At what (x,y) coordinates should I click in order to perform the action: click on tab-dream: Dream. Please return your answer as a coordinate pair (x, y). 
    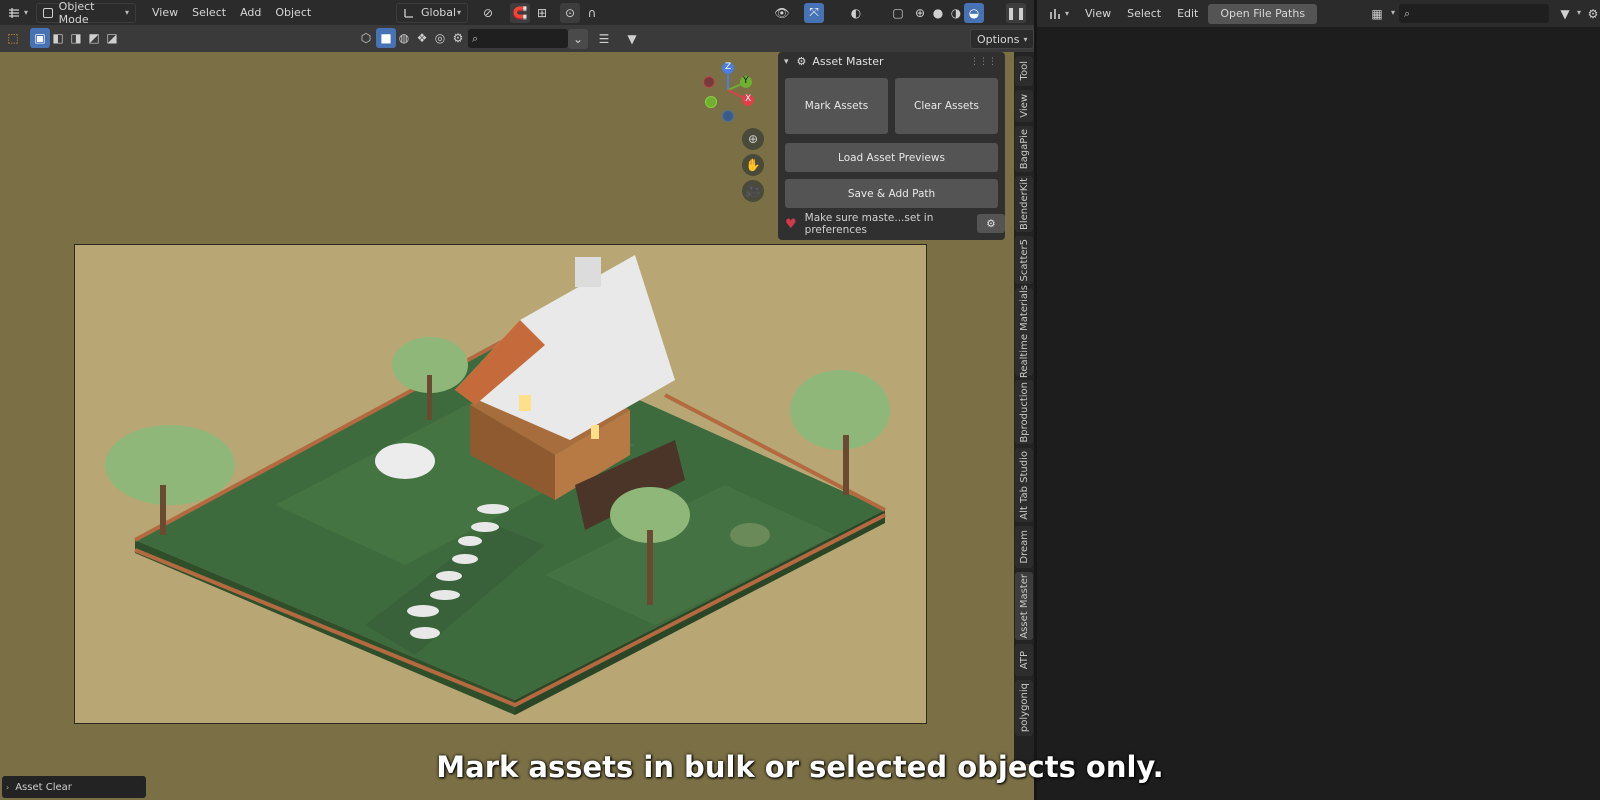
    Looking at the image, I should click on (1024, 547).